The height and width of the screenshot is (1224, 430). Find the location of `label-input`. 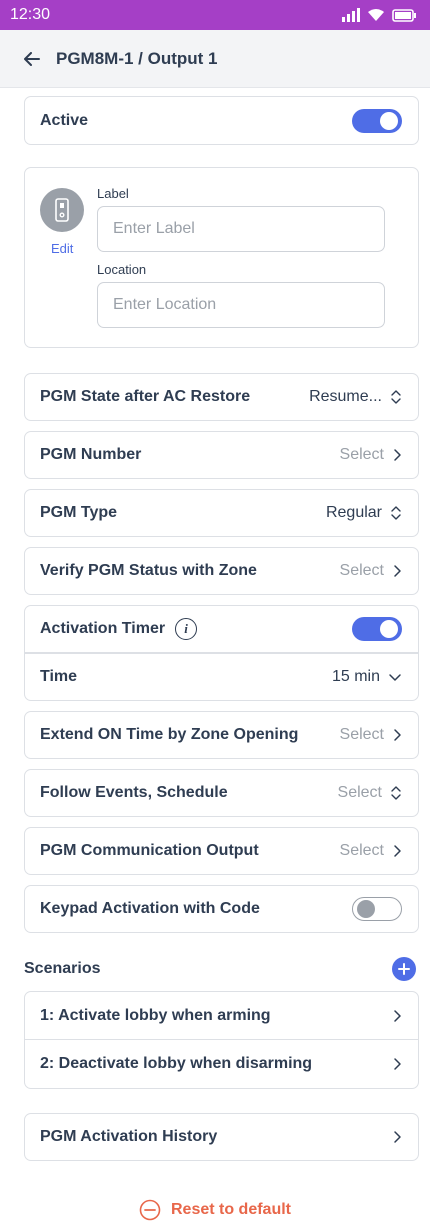

label-input is located at coordinates (241, 229).